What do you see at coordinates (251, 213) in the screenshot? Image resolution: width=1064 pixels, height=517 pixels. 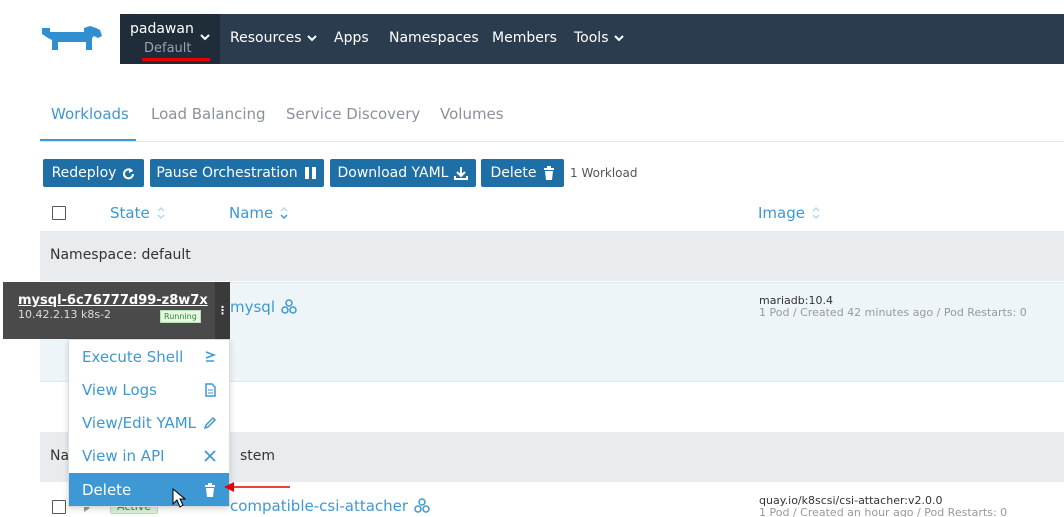 I see `column-name-label: Name` at bounding box center [251, 213].